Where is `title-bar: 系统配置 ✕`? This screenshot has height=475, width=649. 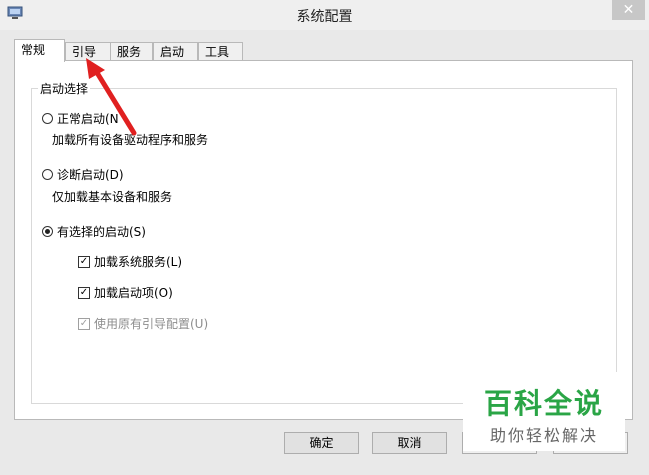 title-bar: 系统配置 ✕ is located at coordinates (324, 15).